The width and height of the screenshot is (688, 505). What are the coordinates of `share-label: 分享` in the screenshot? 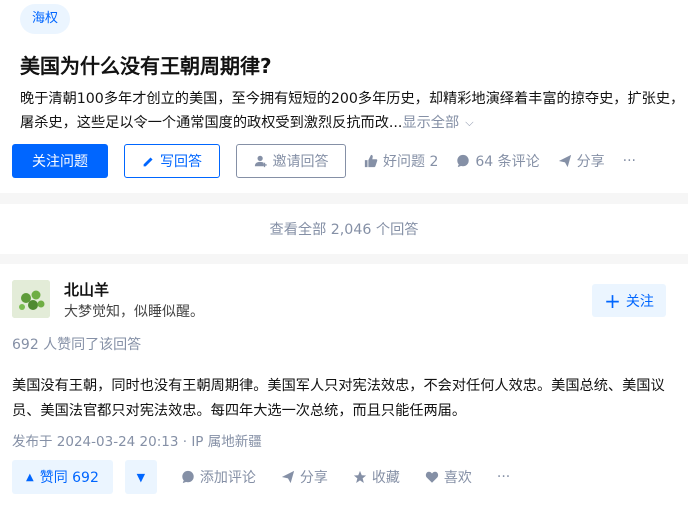 It's located at (590, 162).